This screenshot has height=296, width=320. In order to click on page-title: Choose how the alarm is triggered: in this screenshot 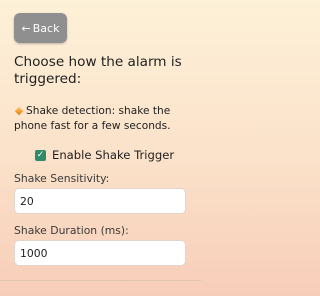, I will do `click(98, 70)`.